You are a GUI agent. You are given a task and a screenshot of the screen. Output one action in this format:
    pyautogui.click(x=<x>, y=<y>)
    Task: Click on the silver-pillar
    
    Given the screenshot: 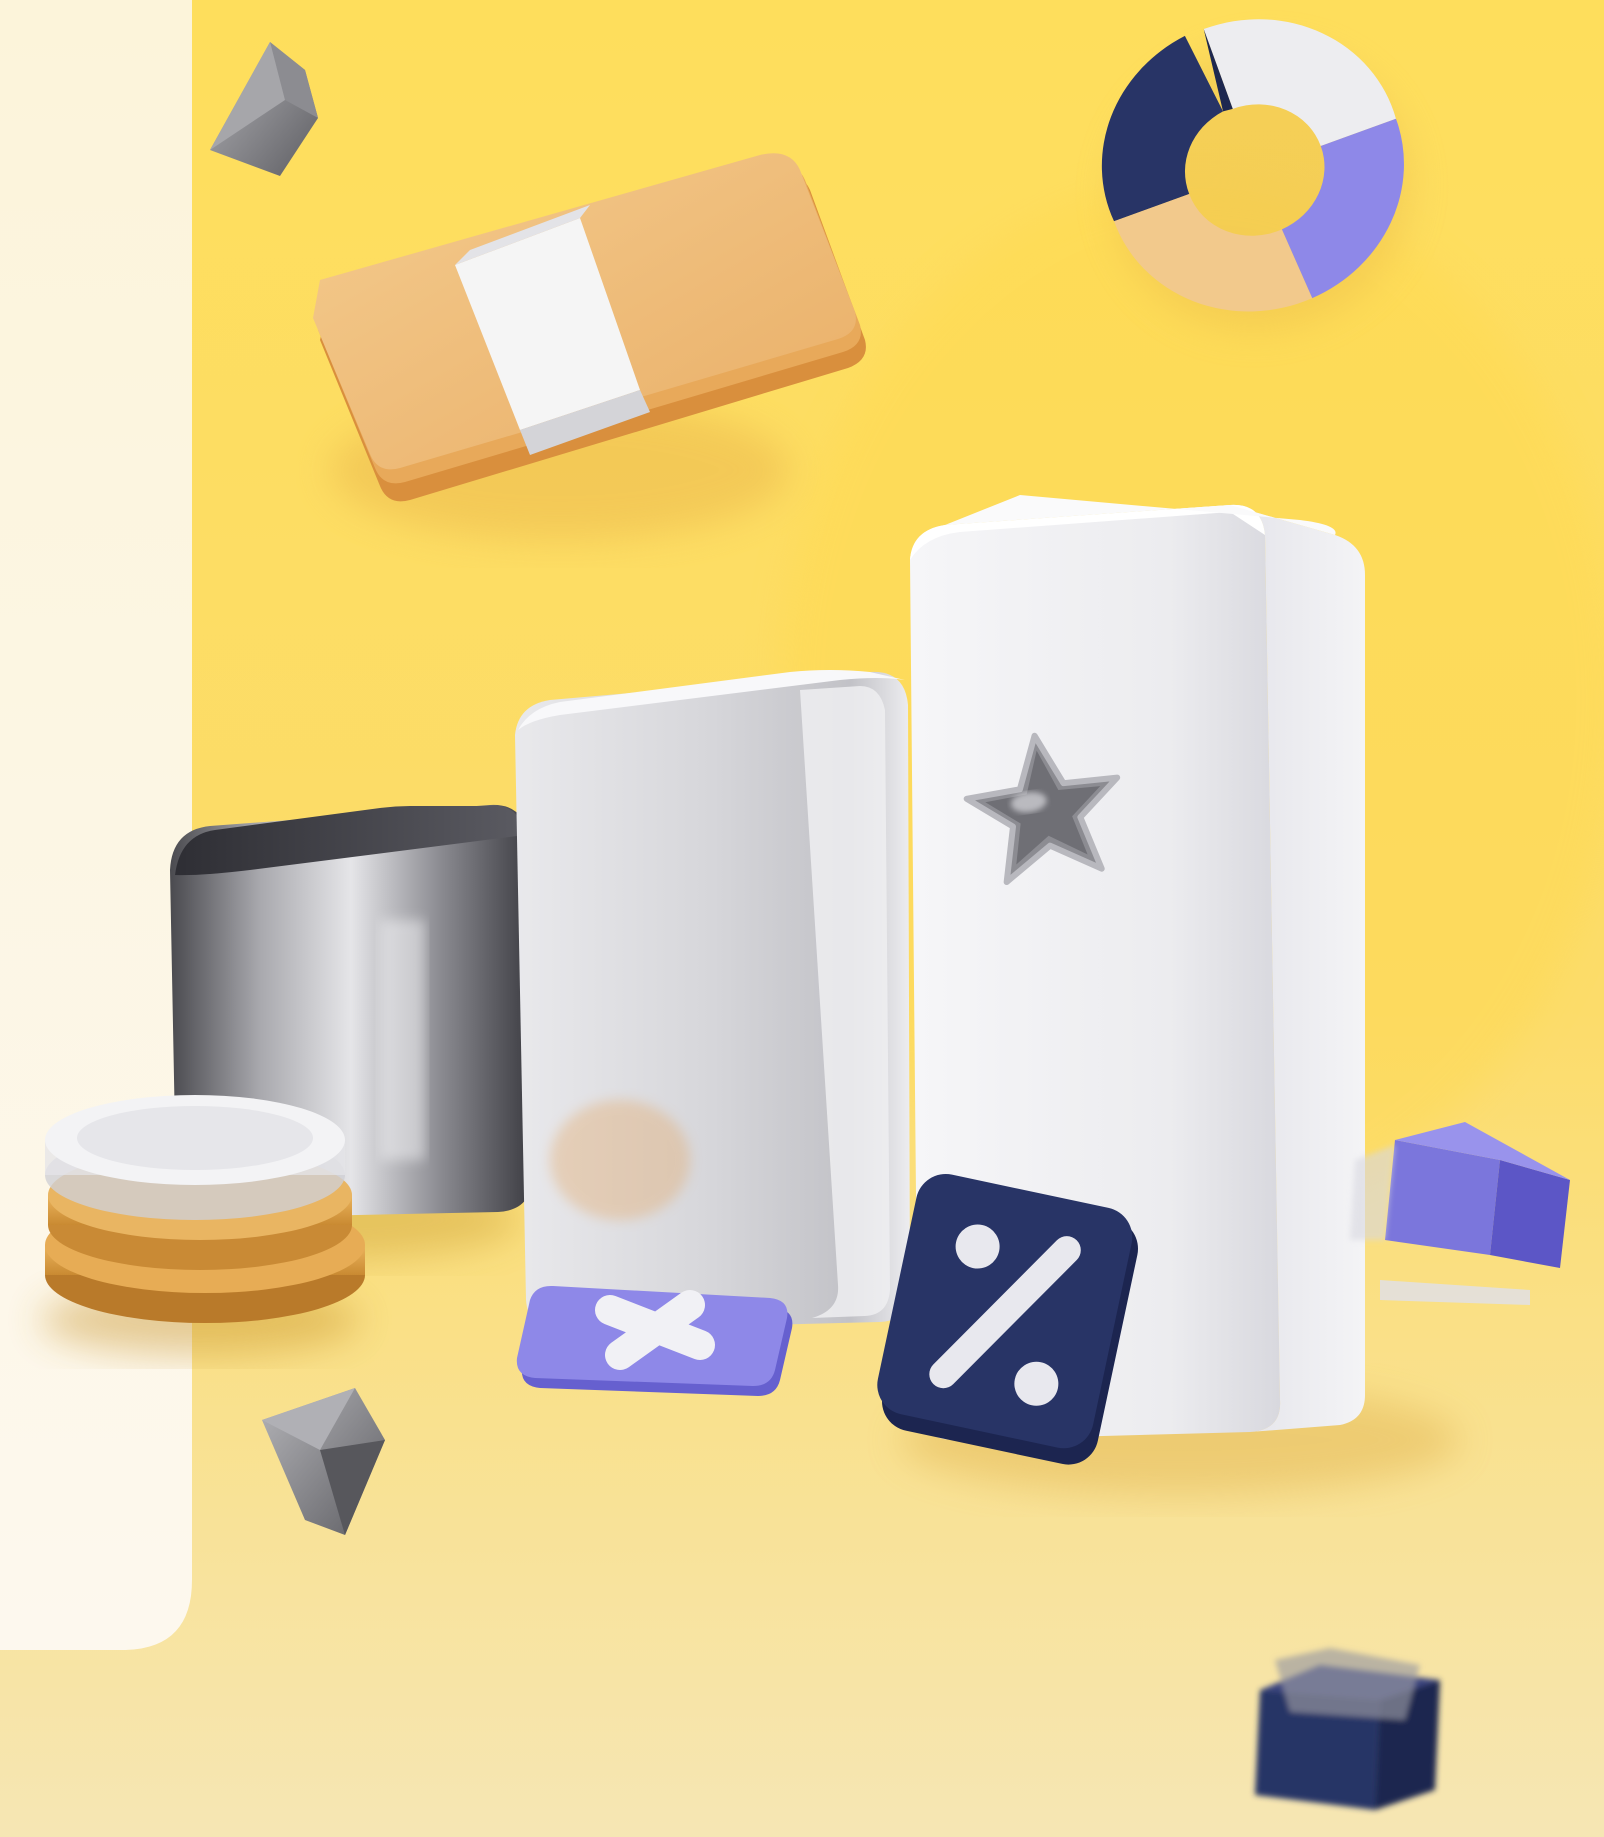 What is the action you would take?
    pyautogui.click(x=712, y=1000)
    